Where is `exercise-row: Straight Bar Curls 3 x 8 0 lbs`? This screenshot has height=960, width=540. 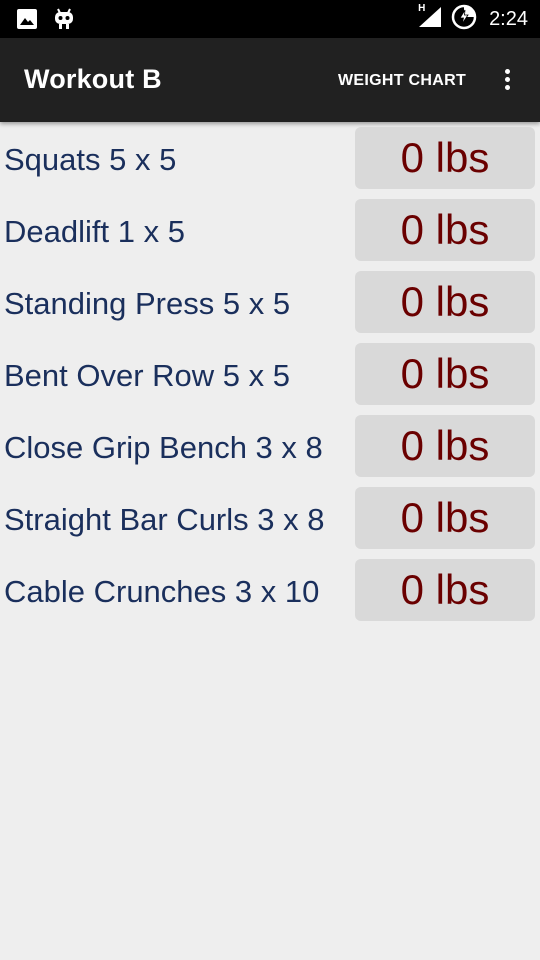
exercise-row: Straight Bar Curls 3 x 8 0 lbs is located at coordinates (270, 522).